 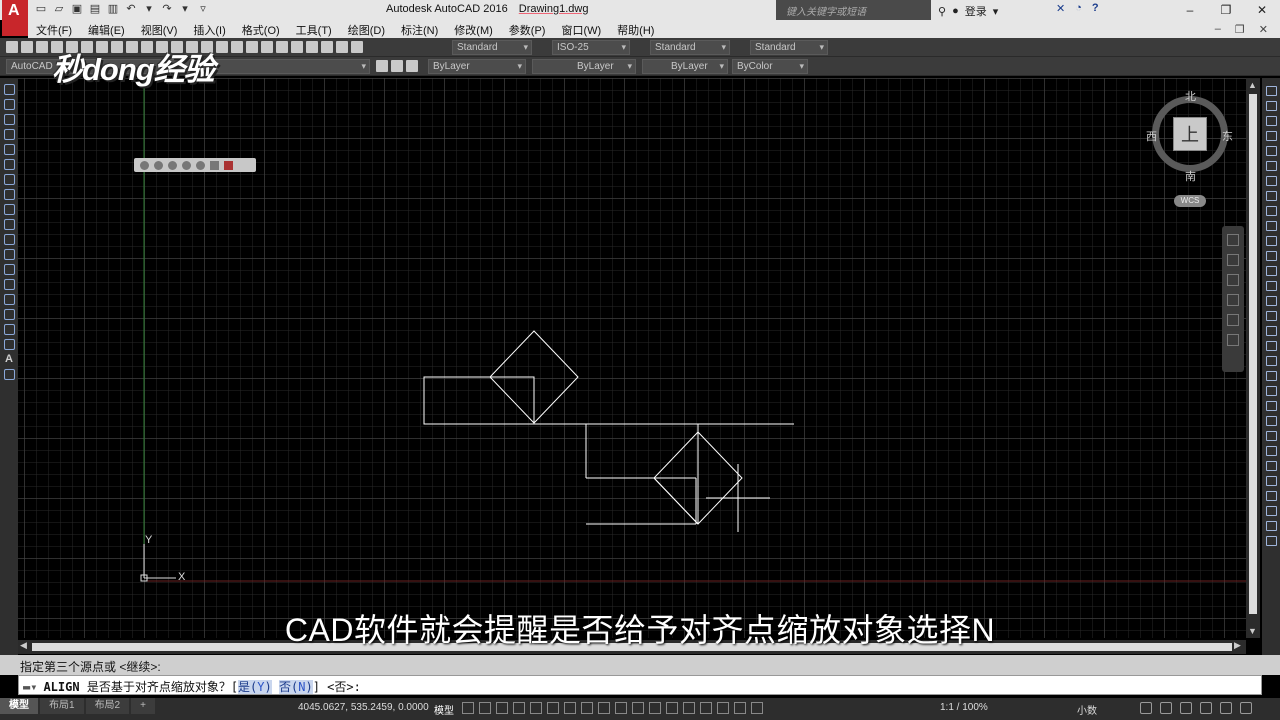 What do you see at coordinates (1206, 708) in the screenshot?
I see `hardware-acceleration-icon` at bounding box center [1206, 708].